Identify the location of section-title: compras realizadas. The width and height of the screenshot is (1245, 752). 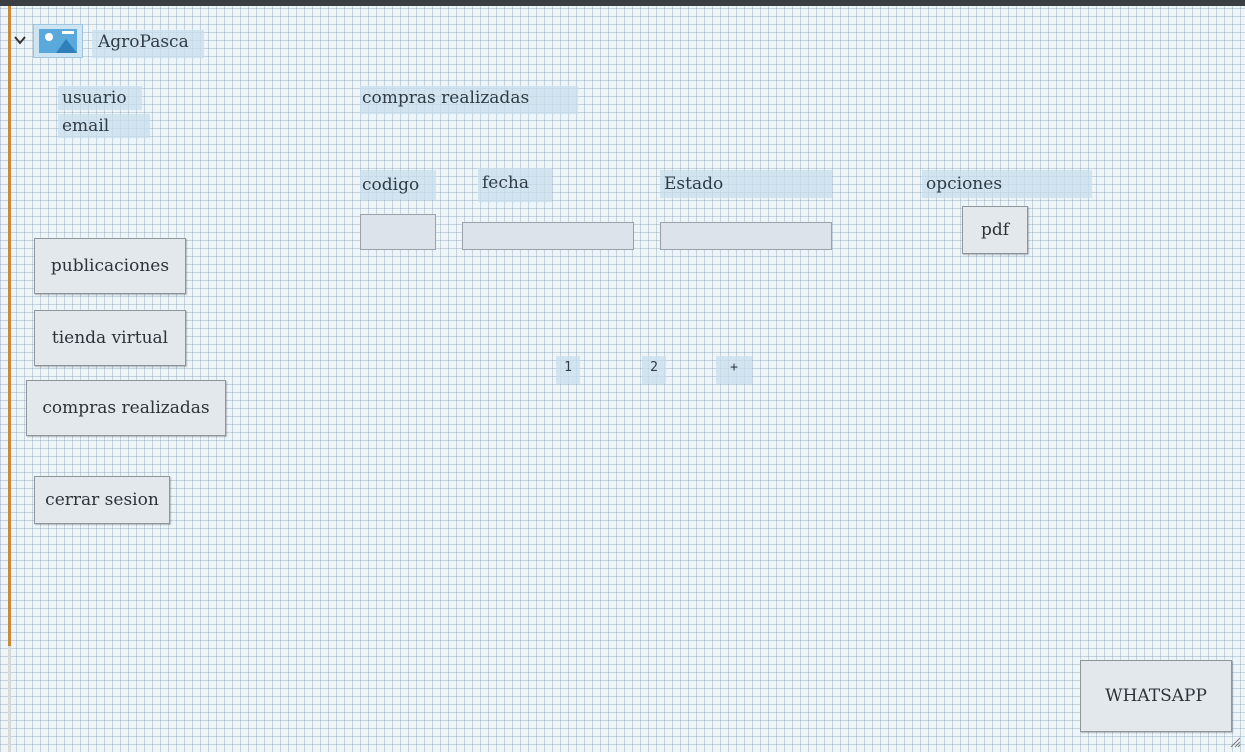
(469, 100).